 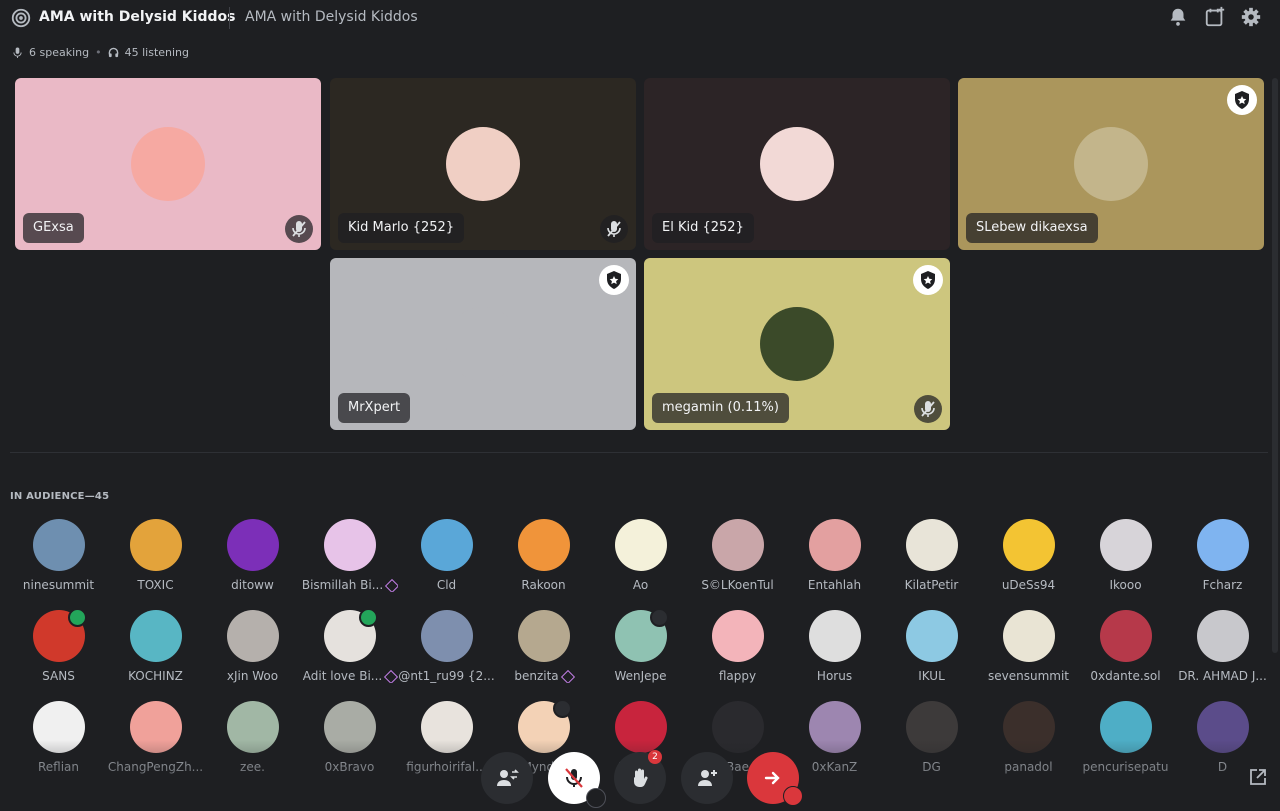 What do you see at coordinates (77, 617) in the screenshot?
I see `nitro-badge-icon` at bounding box center [77, 617].